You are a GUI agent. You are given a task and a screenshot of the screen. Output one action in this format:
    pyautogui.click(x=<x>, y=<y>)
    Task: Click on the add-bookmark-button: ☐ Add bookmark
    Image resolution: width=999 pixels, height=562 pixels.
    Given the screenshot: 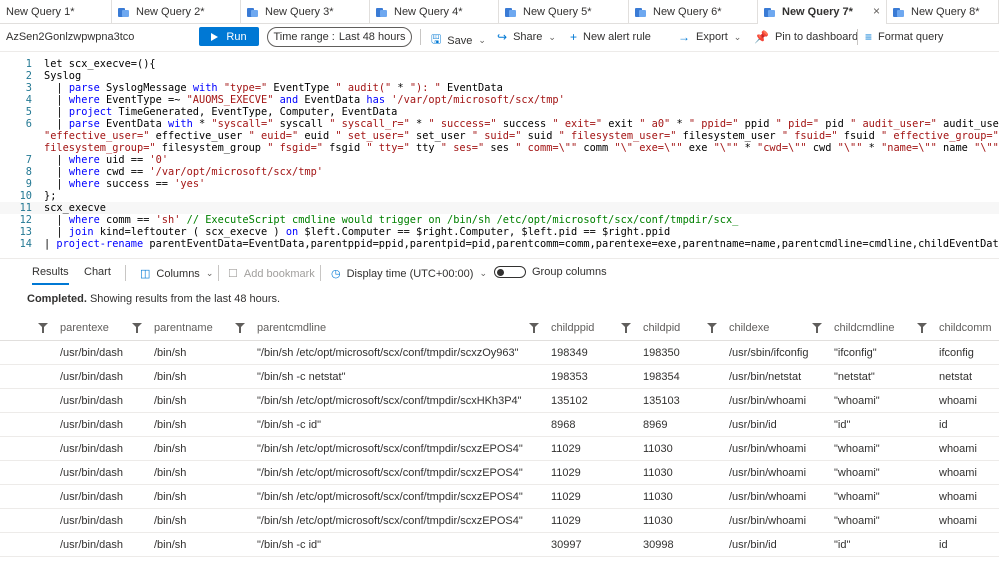 What is the action you would take?
    pyautogui.click(x=271, y=274)
    